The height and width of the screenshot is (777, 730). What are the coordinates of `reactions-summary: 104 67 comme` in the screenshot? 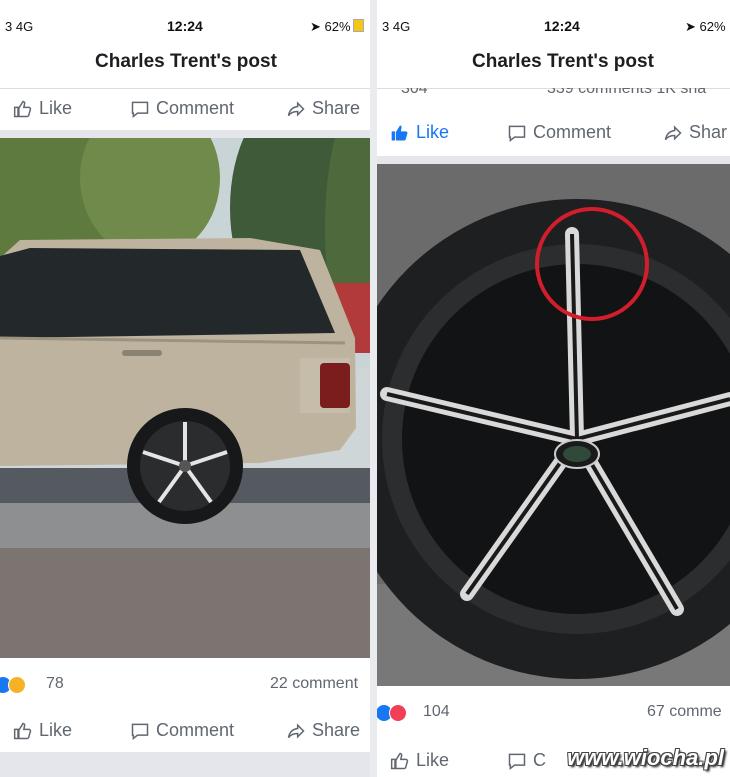 It's located at (553, 713).